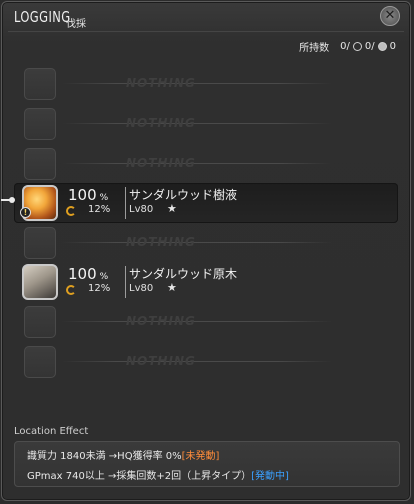 The width and height of the screenshot is (414, 504). I want to click on location-effect-line: GPmax 740以上 →採集回数+2回（上昇タイプ）[発動中], so click(158, 476).